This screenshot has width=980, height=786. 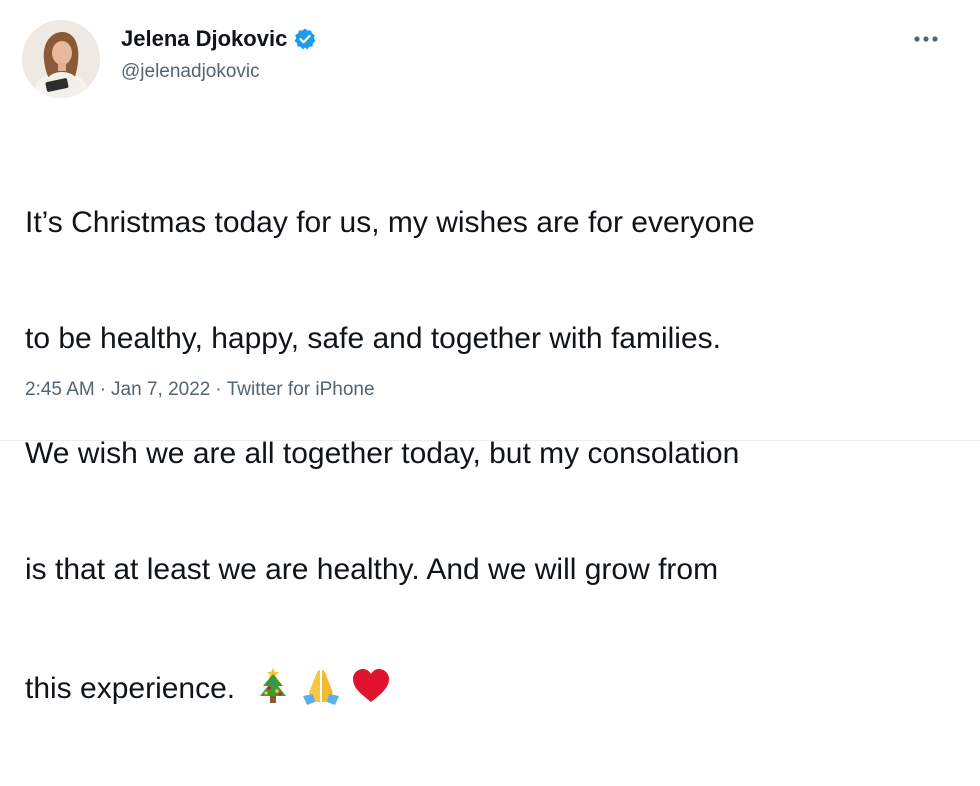 I want to click on folded-hands-icon, so click(x=321, y=687).